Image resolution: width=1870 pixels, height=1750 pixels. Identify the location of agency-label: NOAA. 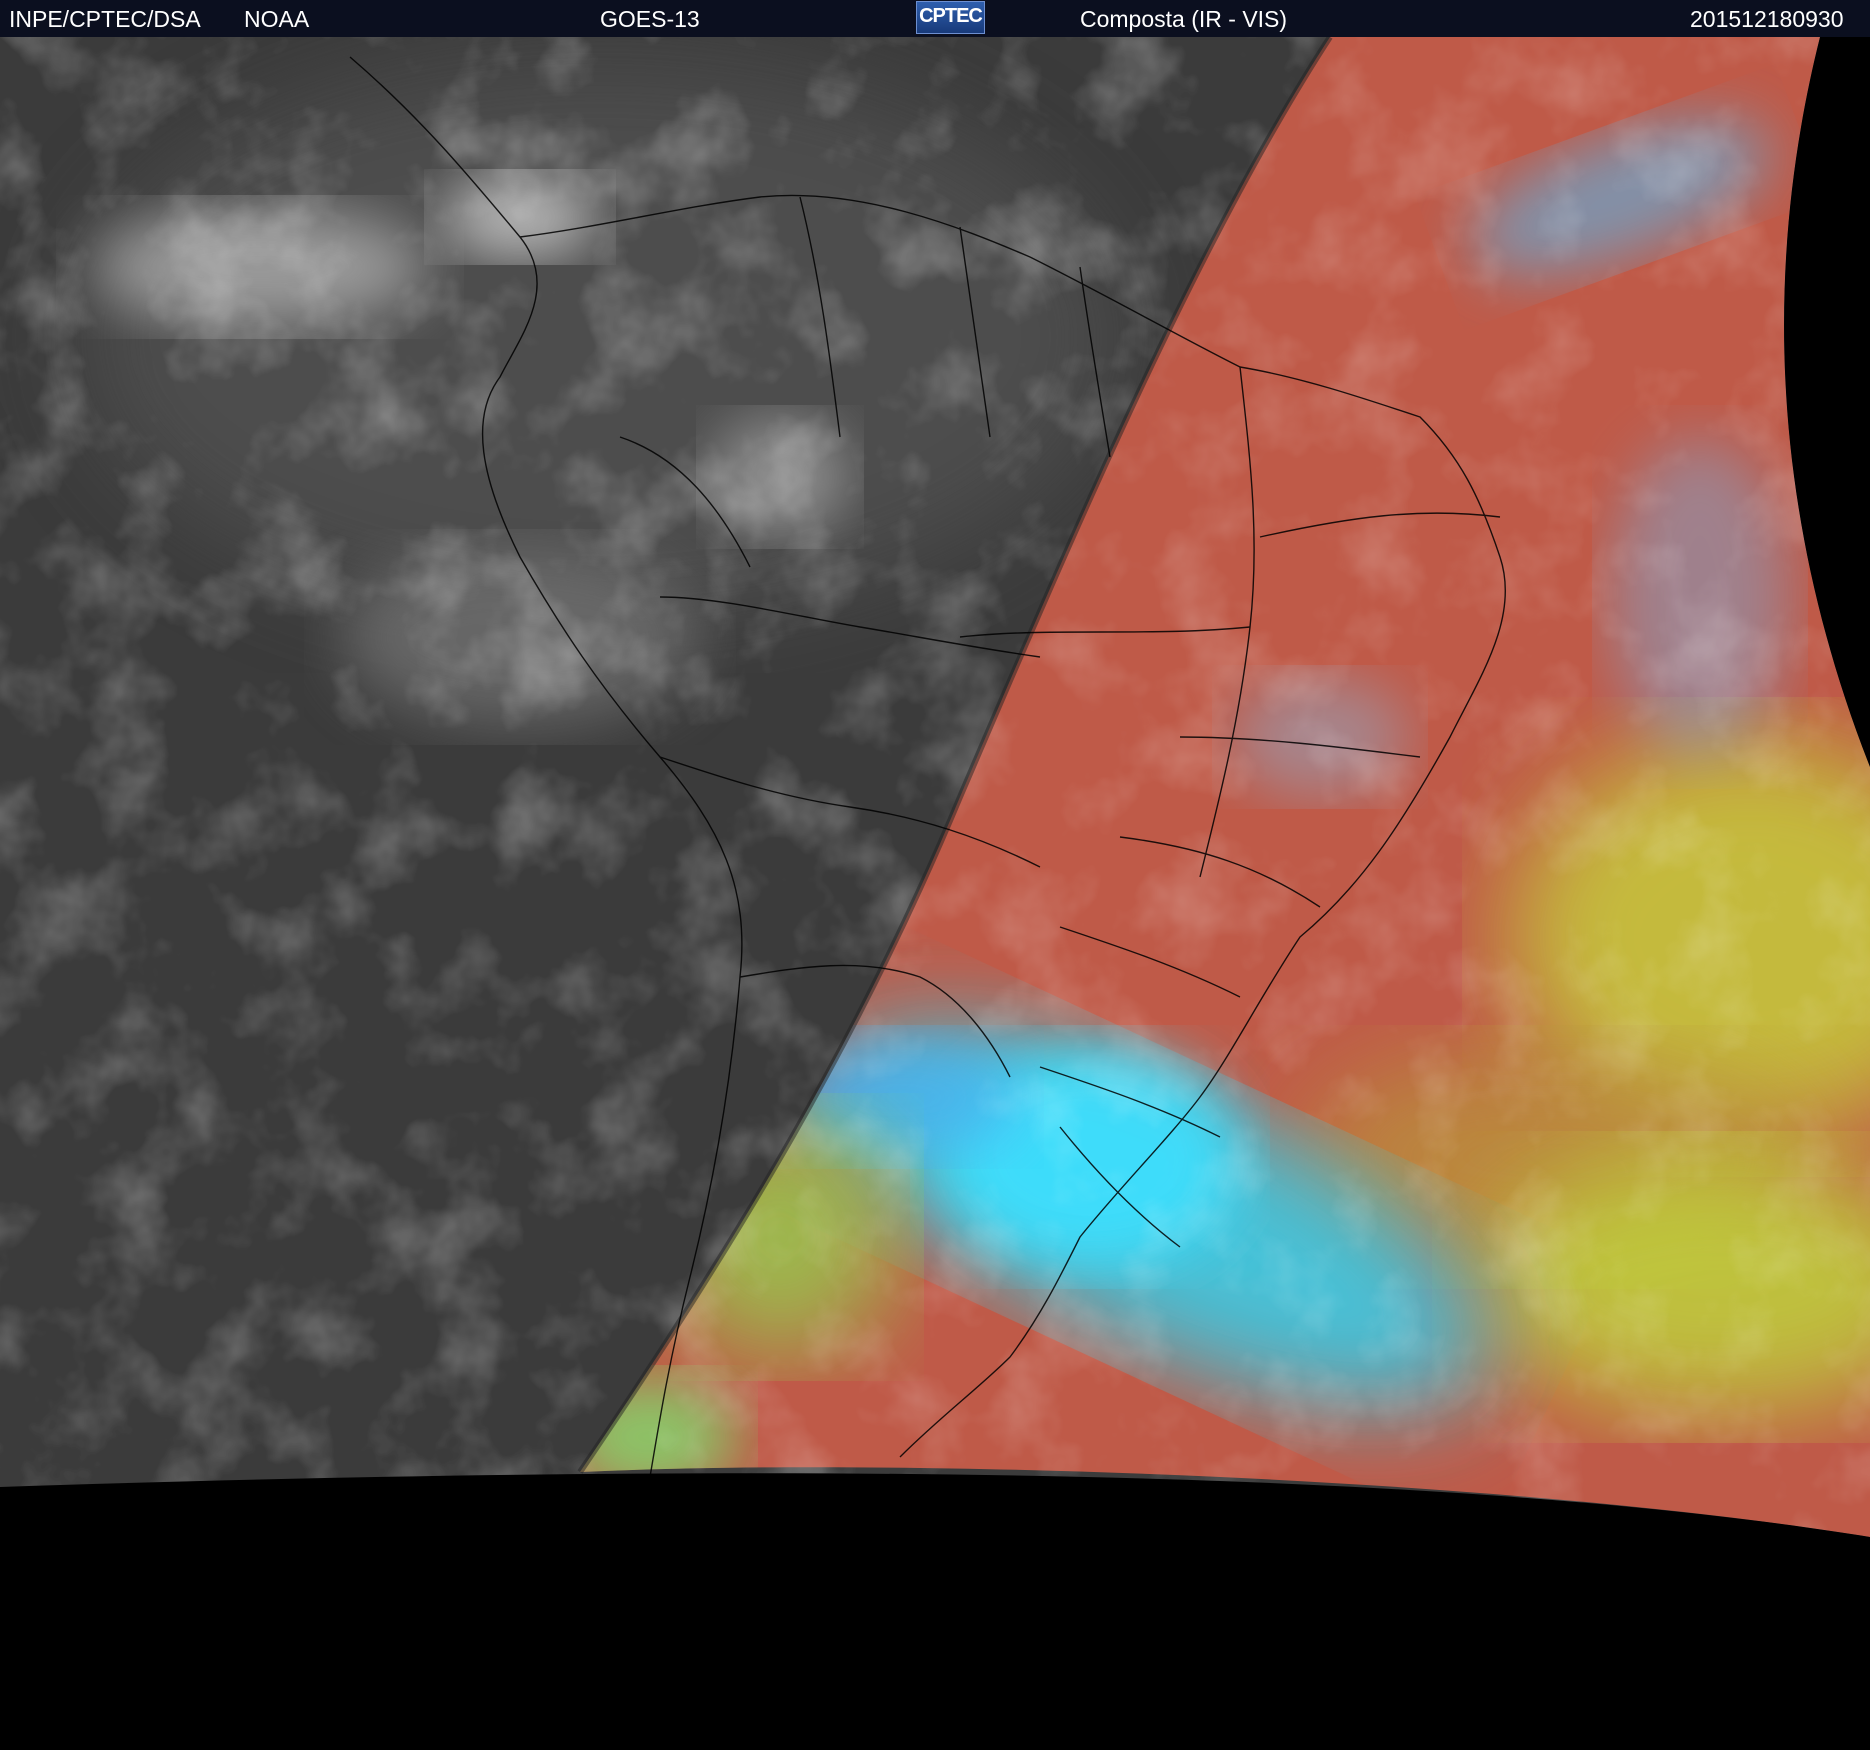
(277, 19).